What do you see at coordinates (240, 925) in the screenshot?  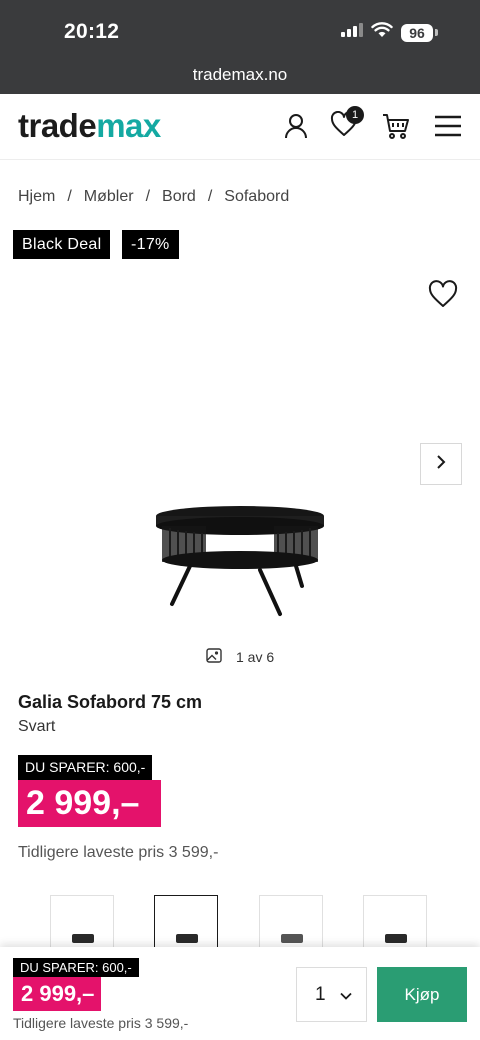 I see `thumbnail-strip` at bounding box center [240, 925].